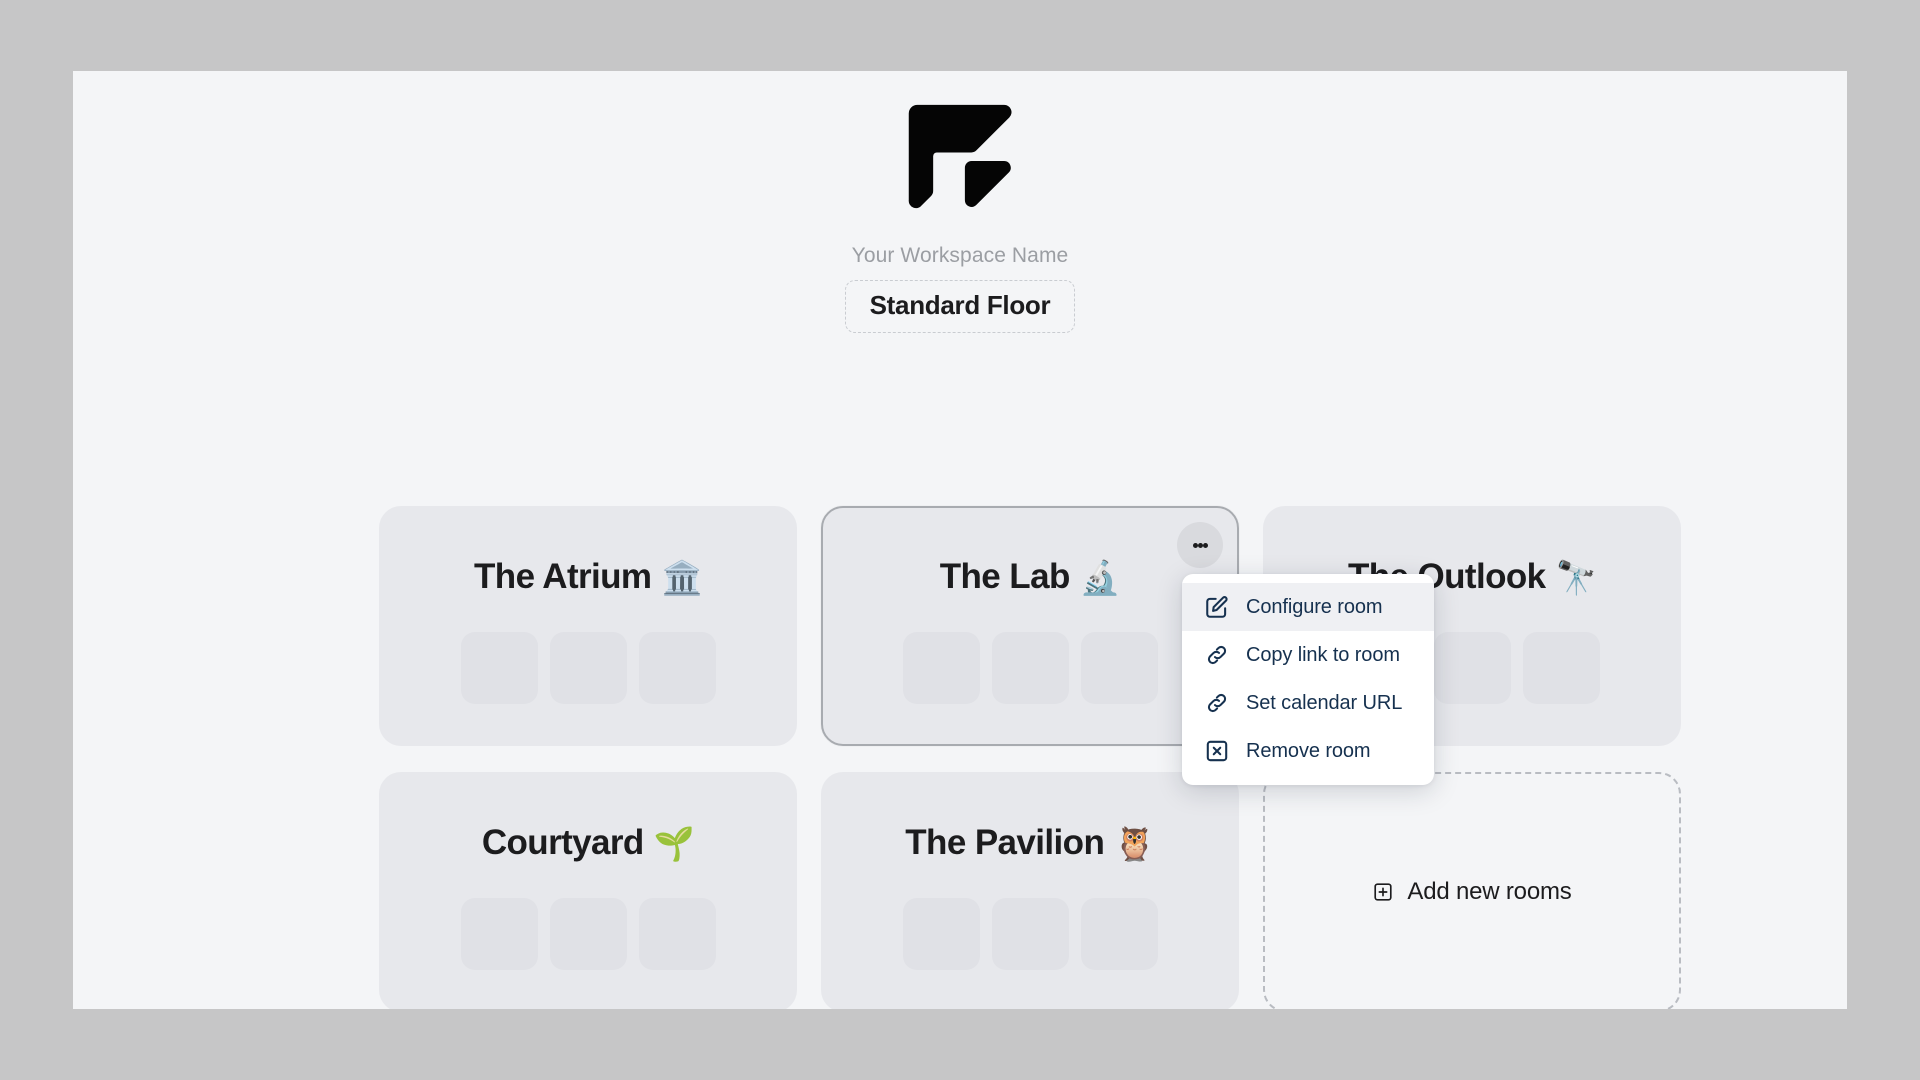  I want to click on menu-item-copy-link-to-room: Copy link to room, so click(1308, 655).